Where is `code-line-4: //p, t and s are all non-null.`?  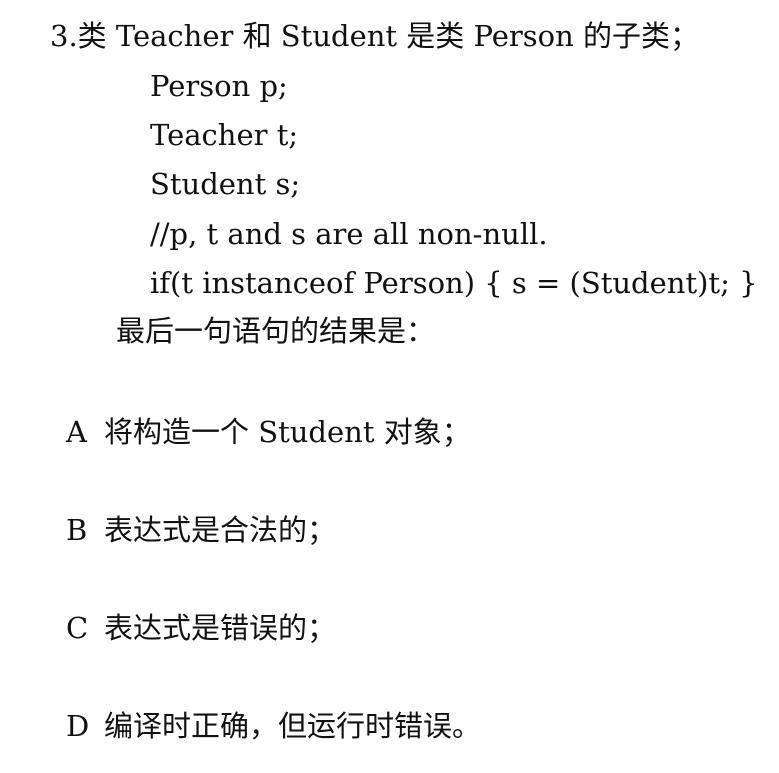
code-line-4: //p, t and s are all non-null. is located at coordinates (349, 234).